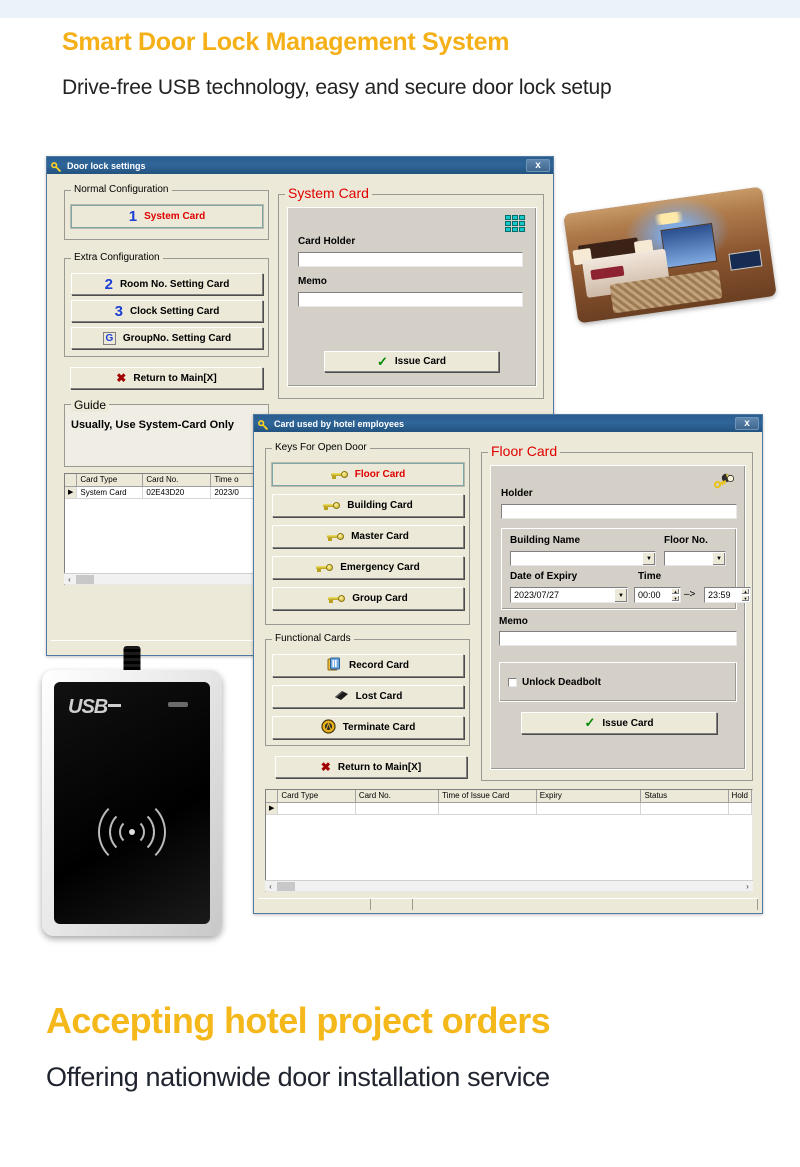 This screenshot has width=800, height=1167. I want to click on guide-label: Guide, so click(90, 405).